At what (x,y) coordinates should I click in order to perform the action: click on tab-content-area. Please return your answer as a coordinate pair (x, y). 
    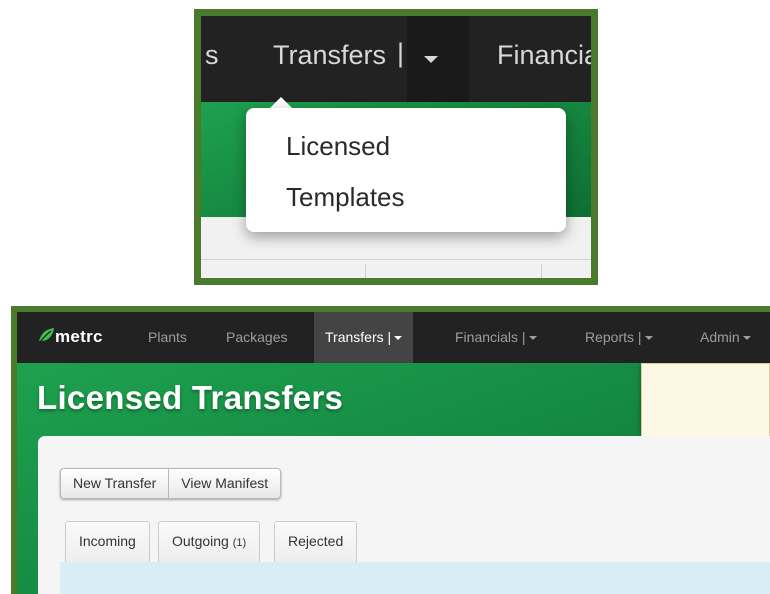
    Looking at the image, I should click on (415, 578).